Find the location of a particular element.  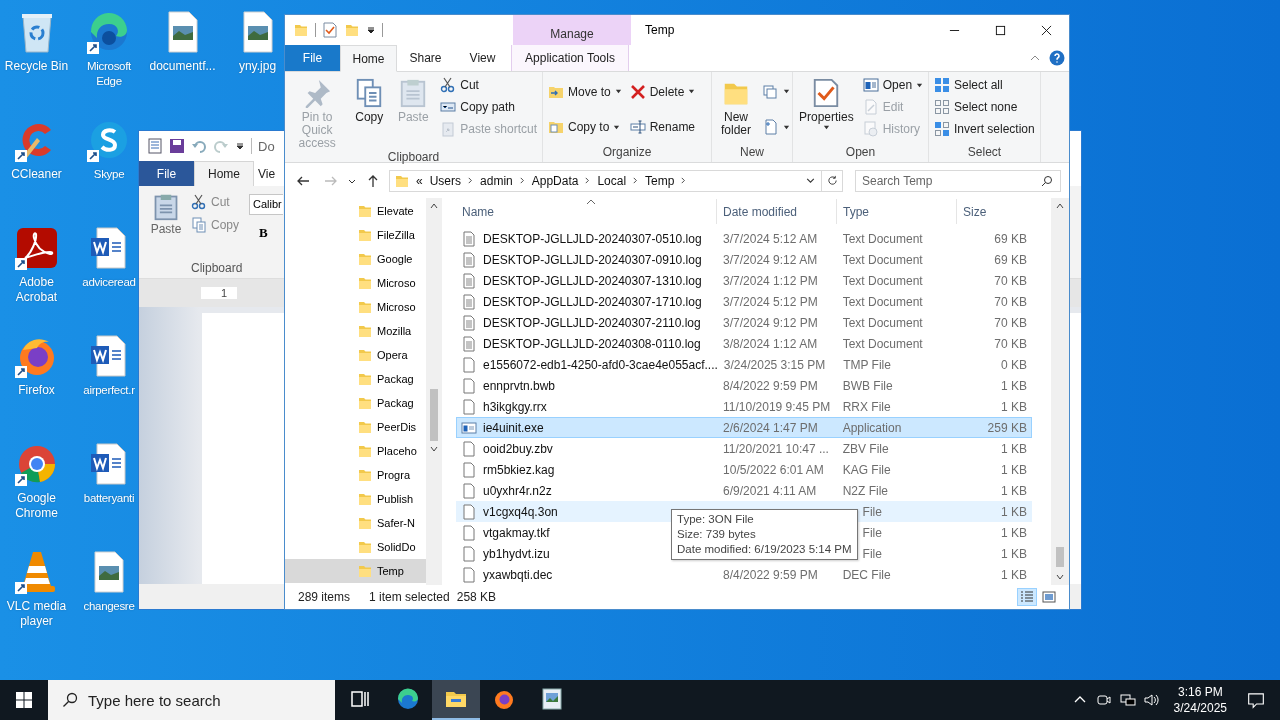

volume-icon is located at coordinates (1151, 700).